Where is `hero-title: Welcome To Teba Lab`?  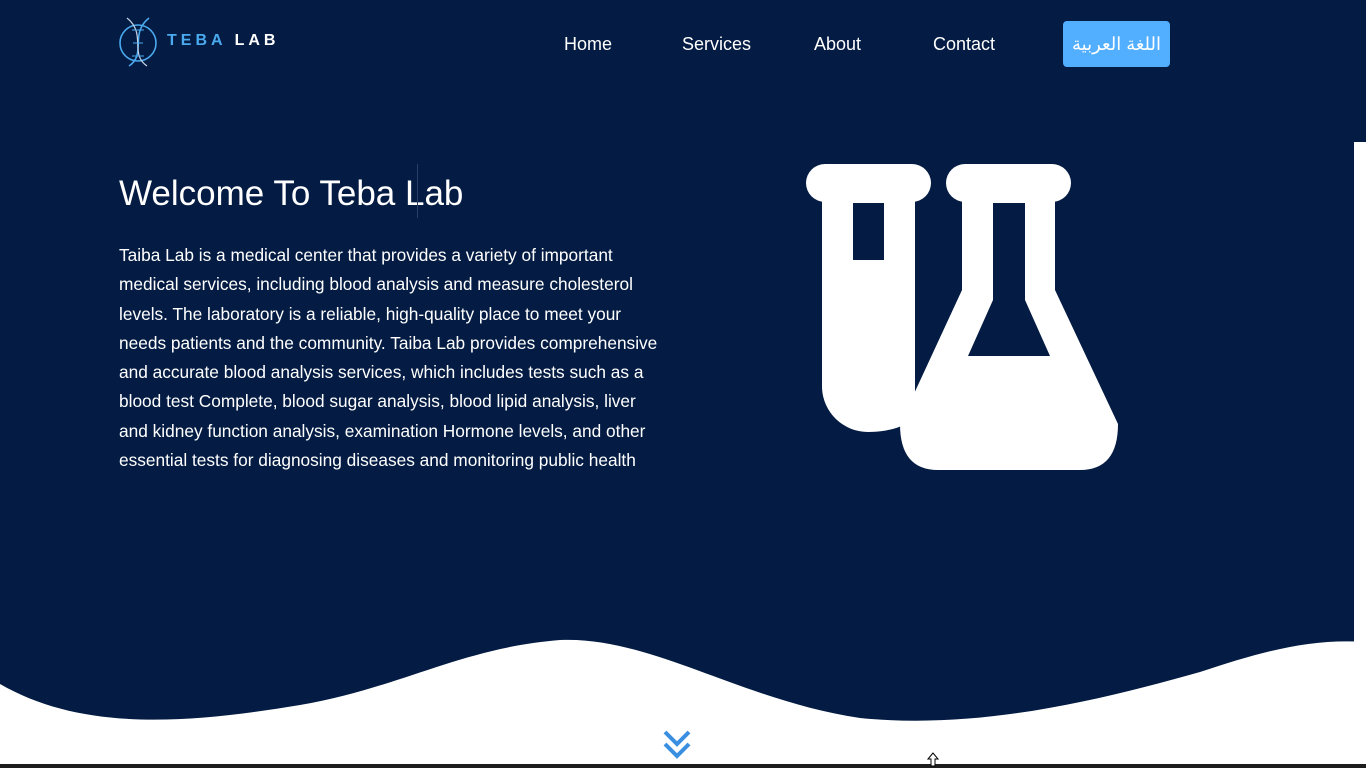
hero-title: Welcome To Teba Lab is located at coordinates (291, 193).